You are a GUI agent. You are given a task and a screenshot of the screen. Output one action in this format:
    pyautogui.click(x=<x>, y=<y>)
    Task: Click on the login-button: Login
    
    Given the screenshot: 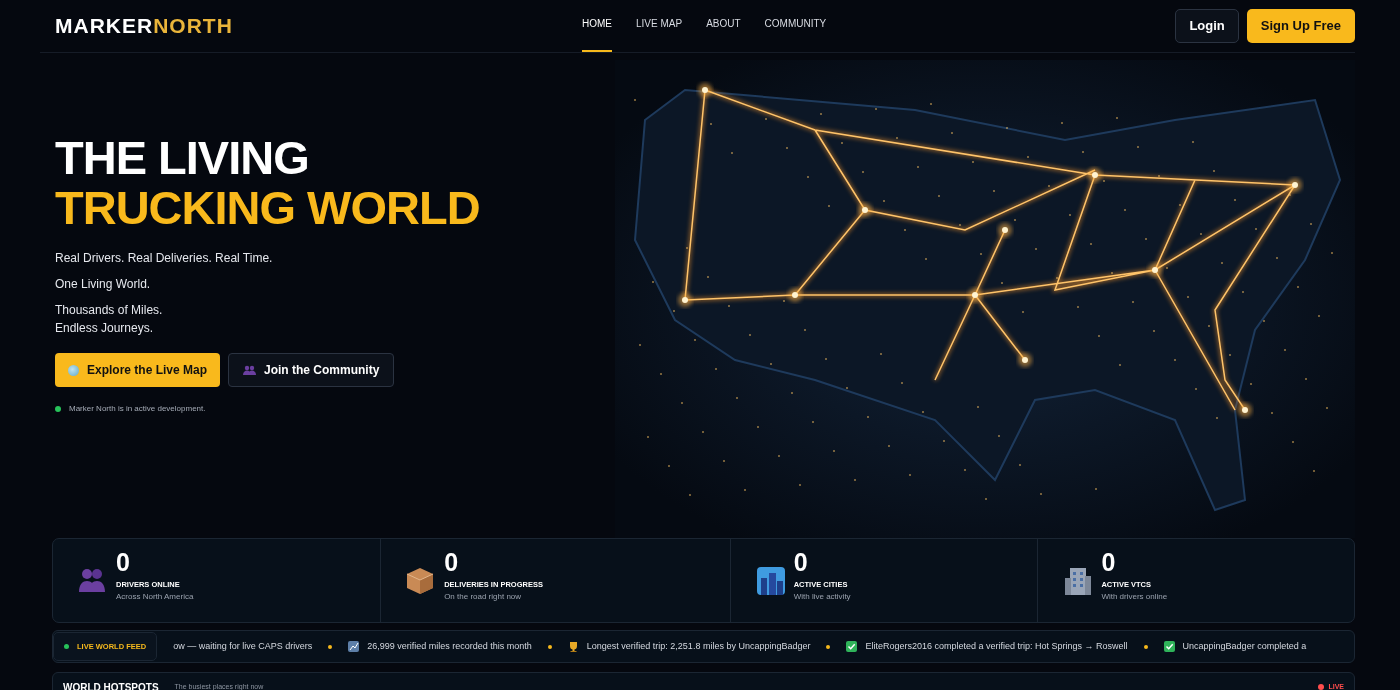 What is the action you would take?
    pyautogui.click(x=1207, y=26)
    